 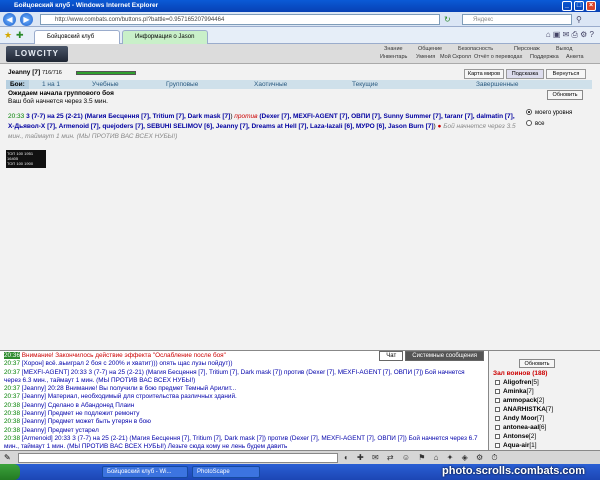 I want to click on tab-group: Групповые, so click(x=182, y=84).